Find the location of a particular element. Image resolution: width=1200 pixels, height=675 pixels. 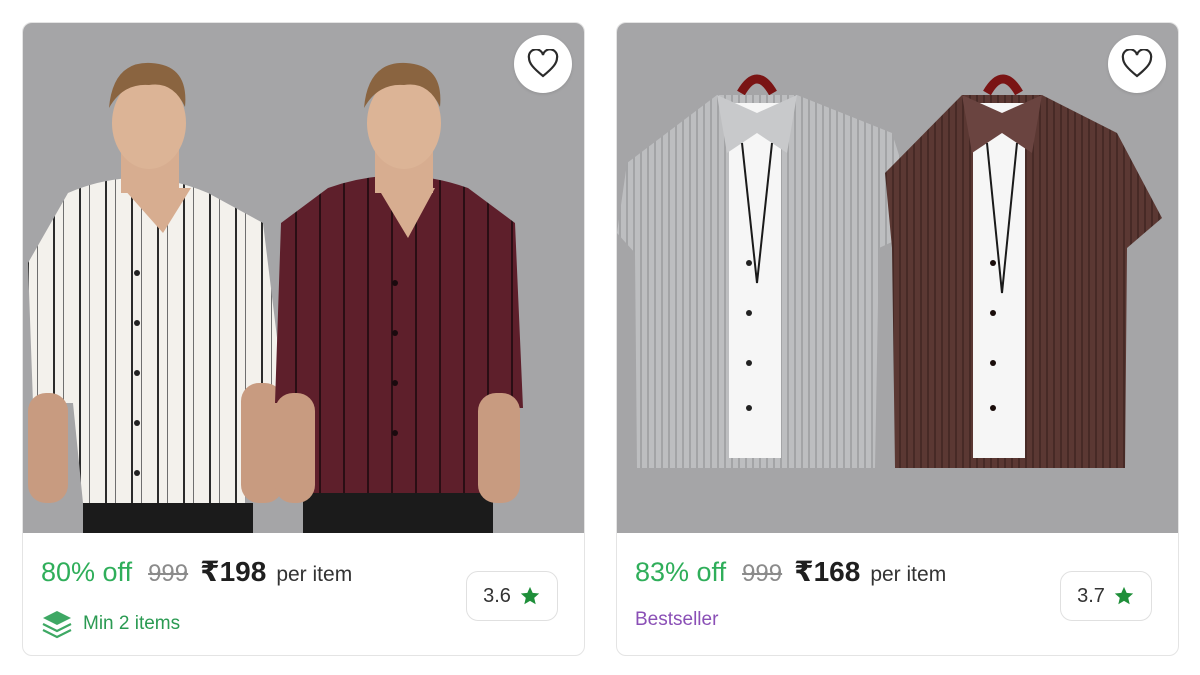

rating-value: 3.7 is located at coordinates (1091, 595).